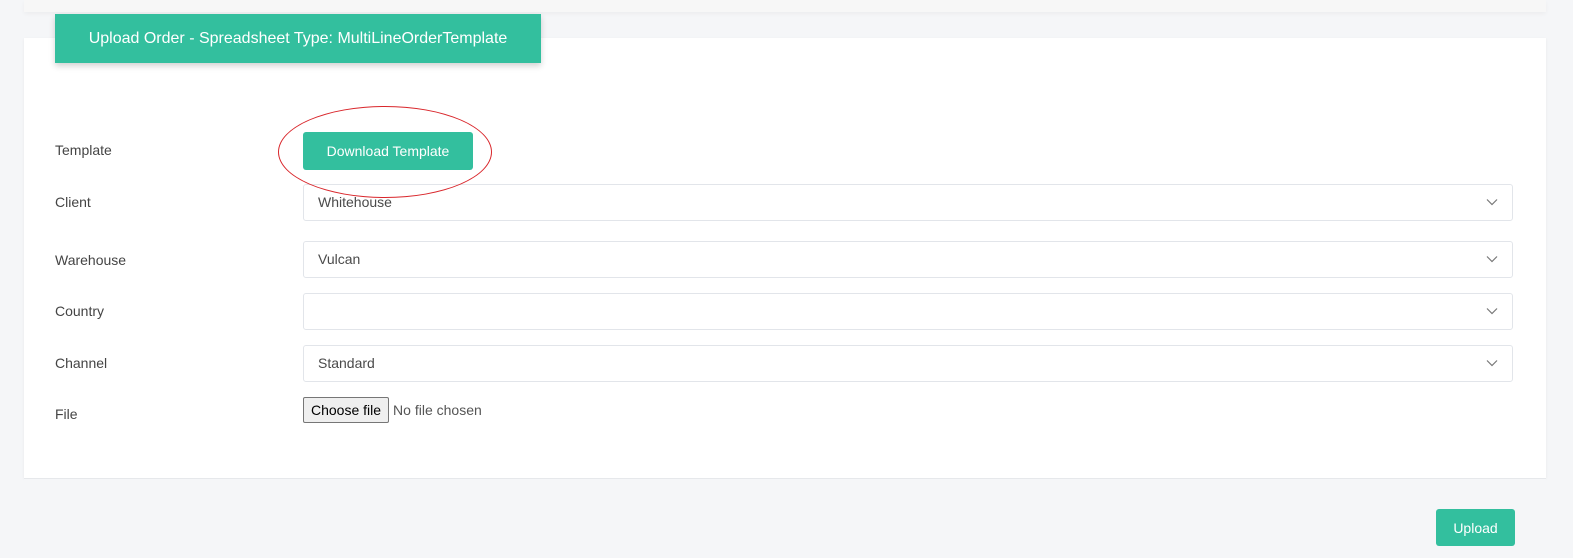 The height and width of the screenshot is (558, 1573). Describe the element at coordinates (83, 150) in the screenshot. I see `template-label: Template` at that location.